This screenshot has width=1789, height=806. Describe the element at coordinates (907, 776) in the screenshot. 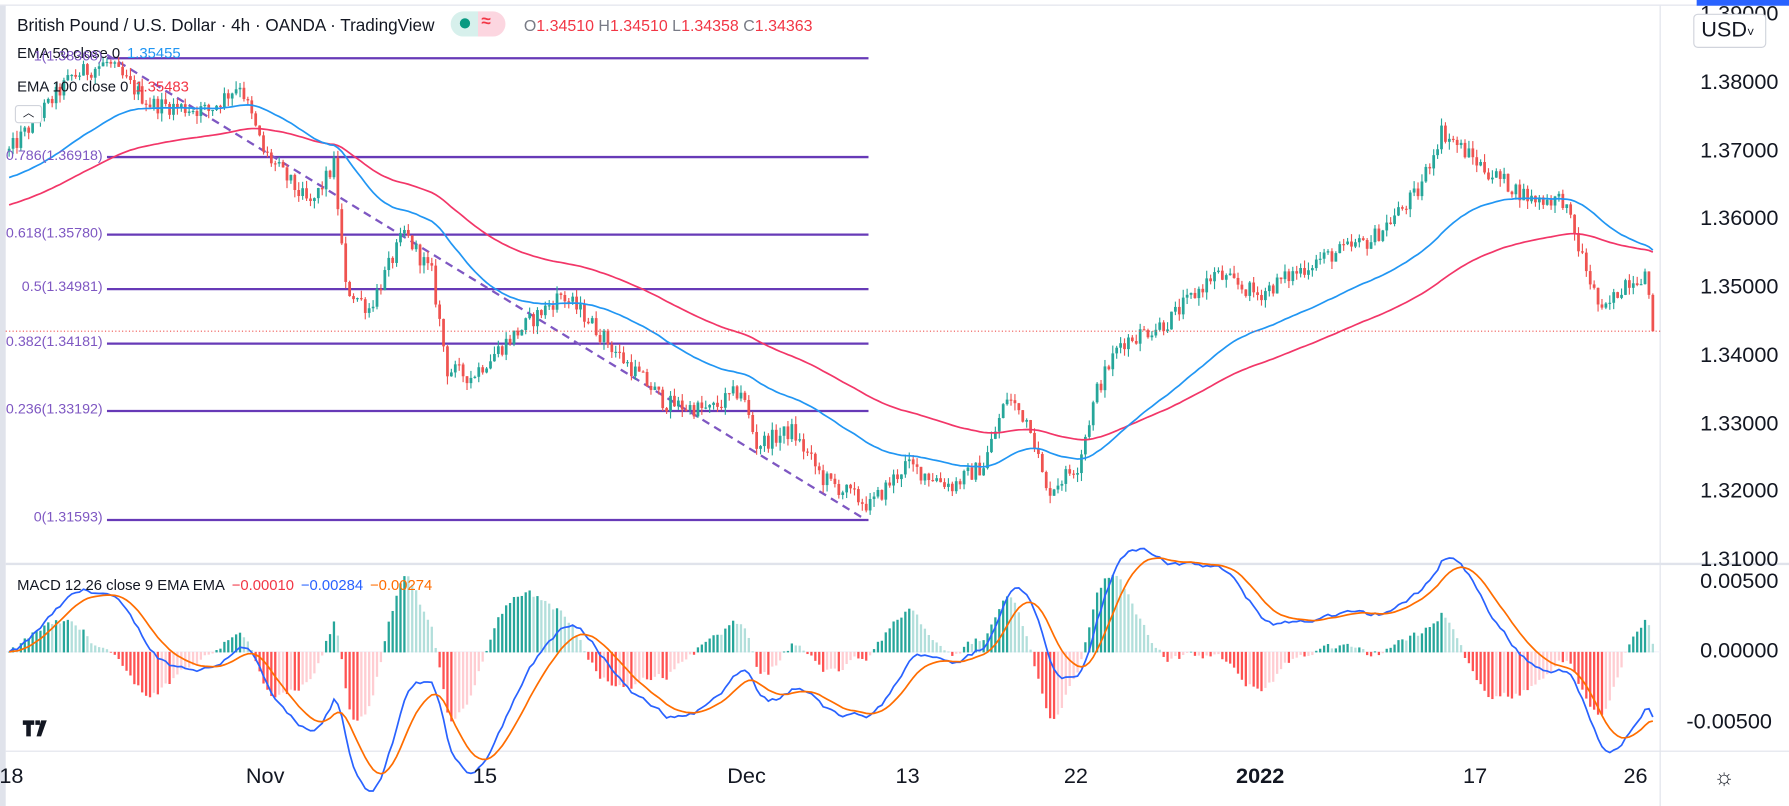

I see `time-tick-label: 13` at that location.